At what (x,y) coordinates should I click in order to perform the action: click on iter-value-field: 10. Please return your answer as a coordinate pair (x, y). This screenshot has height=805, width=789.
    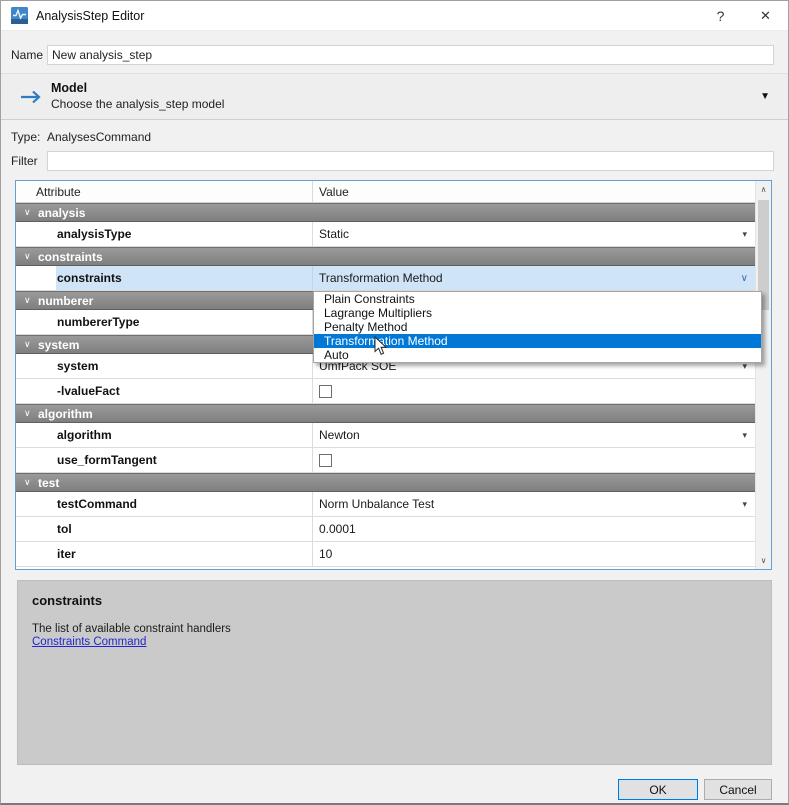
    Looking at the image, I should click on (534, 554).